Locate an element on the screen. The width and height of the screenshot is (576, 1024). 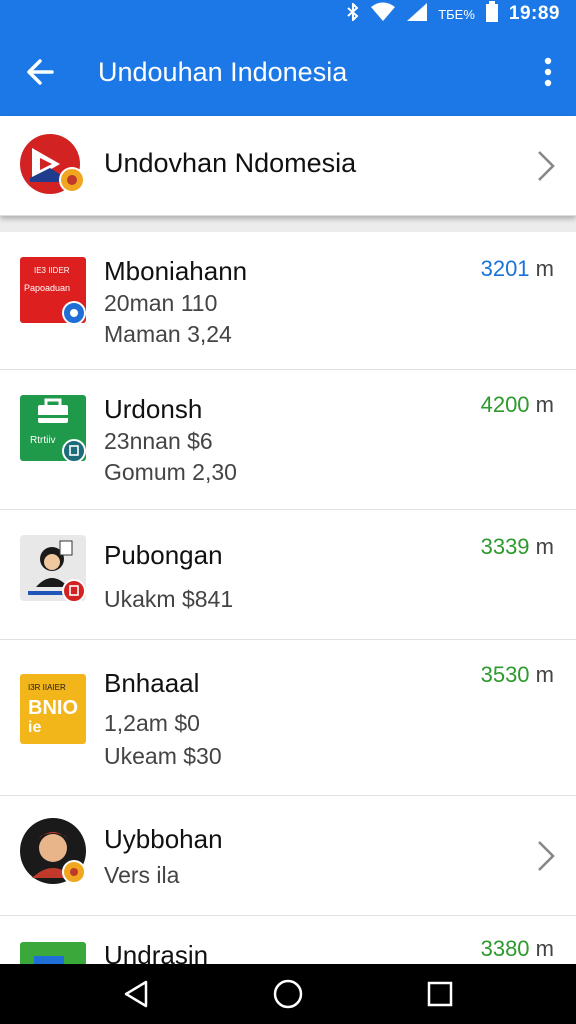
square-recents-icon is located at coordinates (440, 994).